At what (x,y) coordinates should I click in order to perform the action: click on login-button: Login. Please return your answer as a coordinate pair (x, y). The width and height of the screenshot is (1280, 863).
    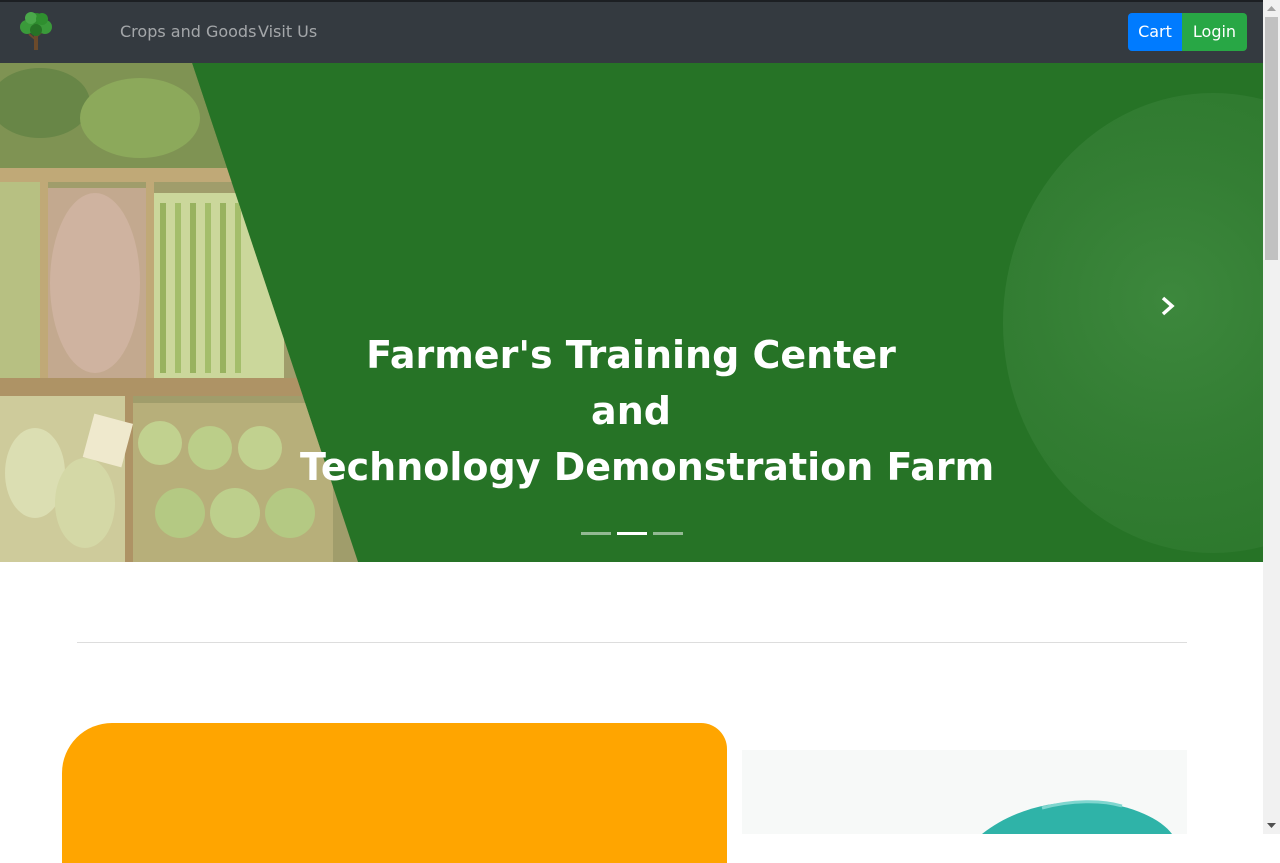
    Looking at the image, I should click on (1214, 32).